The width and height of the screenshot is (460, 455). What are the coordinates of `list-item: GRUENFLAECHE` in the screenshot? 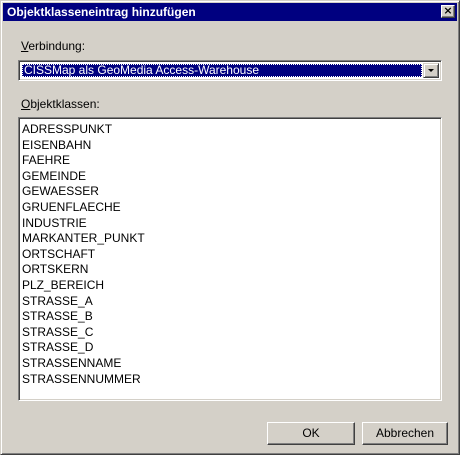 It's located at (83, 208).